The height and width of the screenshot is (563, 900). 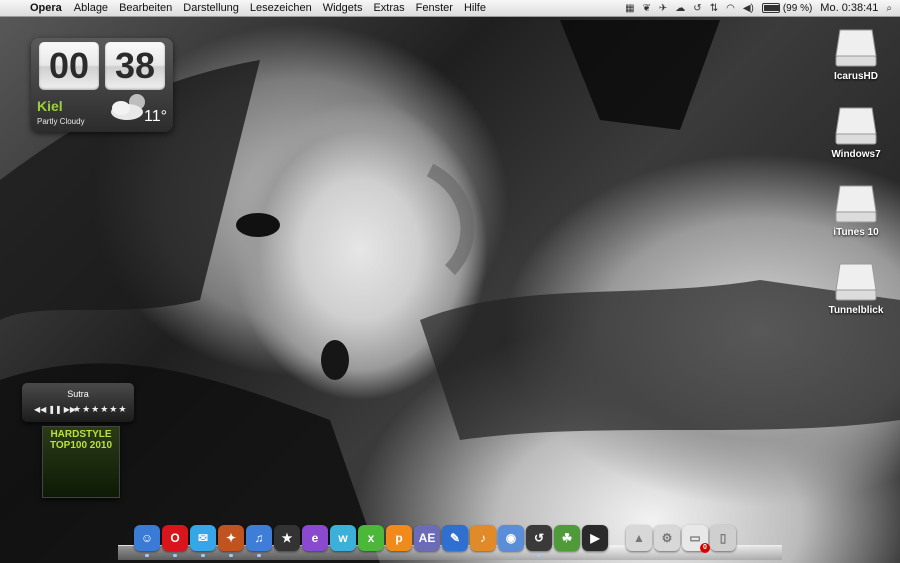 What do you see at coordinates (434, 8) in the screenshot?
I see `menu-fenster: Fenster` at bounding box center [434, 8].